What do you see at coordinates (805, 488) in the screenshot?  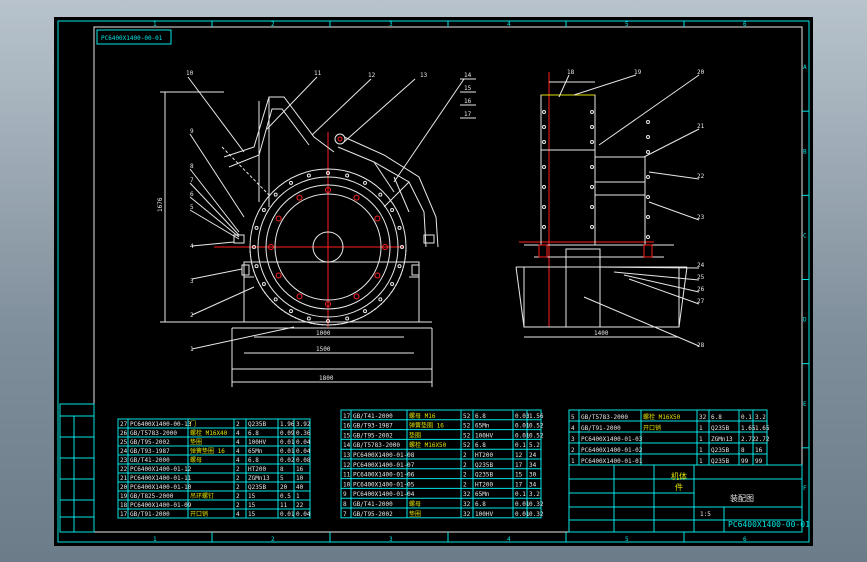 I see `zone-letter-right: F` at bounding box center [805, 488].